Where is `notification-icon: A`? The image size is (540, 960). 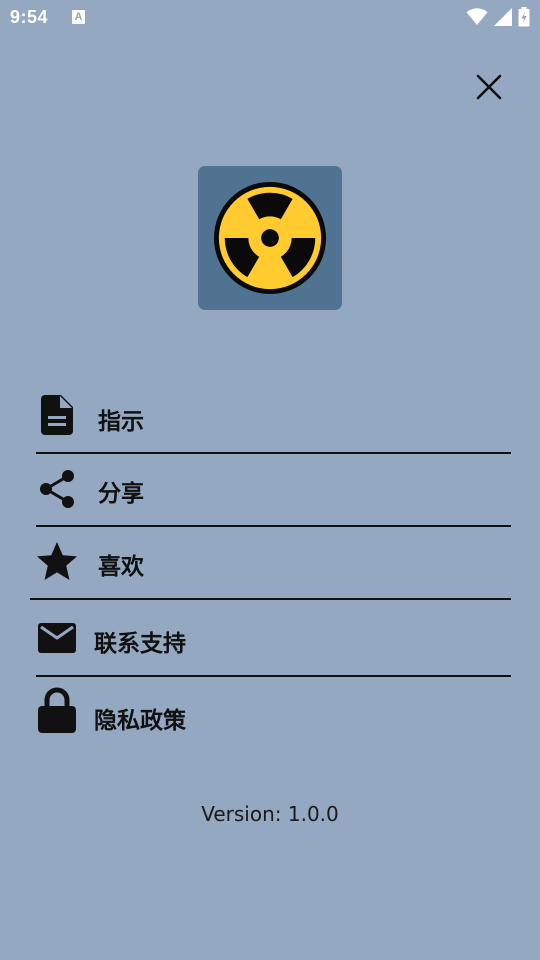 notification-icon: A is located at coordinates (78, 17).